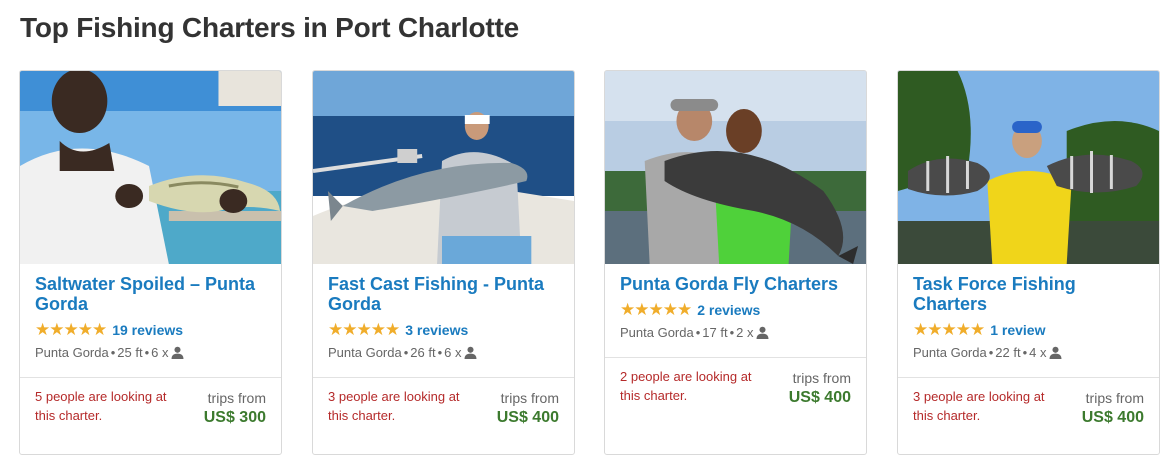 The image size is (1169, 457). Describe the element at coordinates (234, 417) in the screenshot. I see `price-value: US$ 300` at that location.